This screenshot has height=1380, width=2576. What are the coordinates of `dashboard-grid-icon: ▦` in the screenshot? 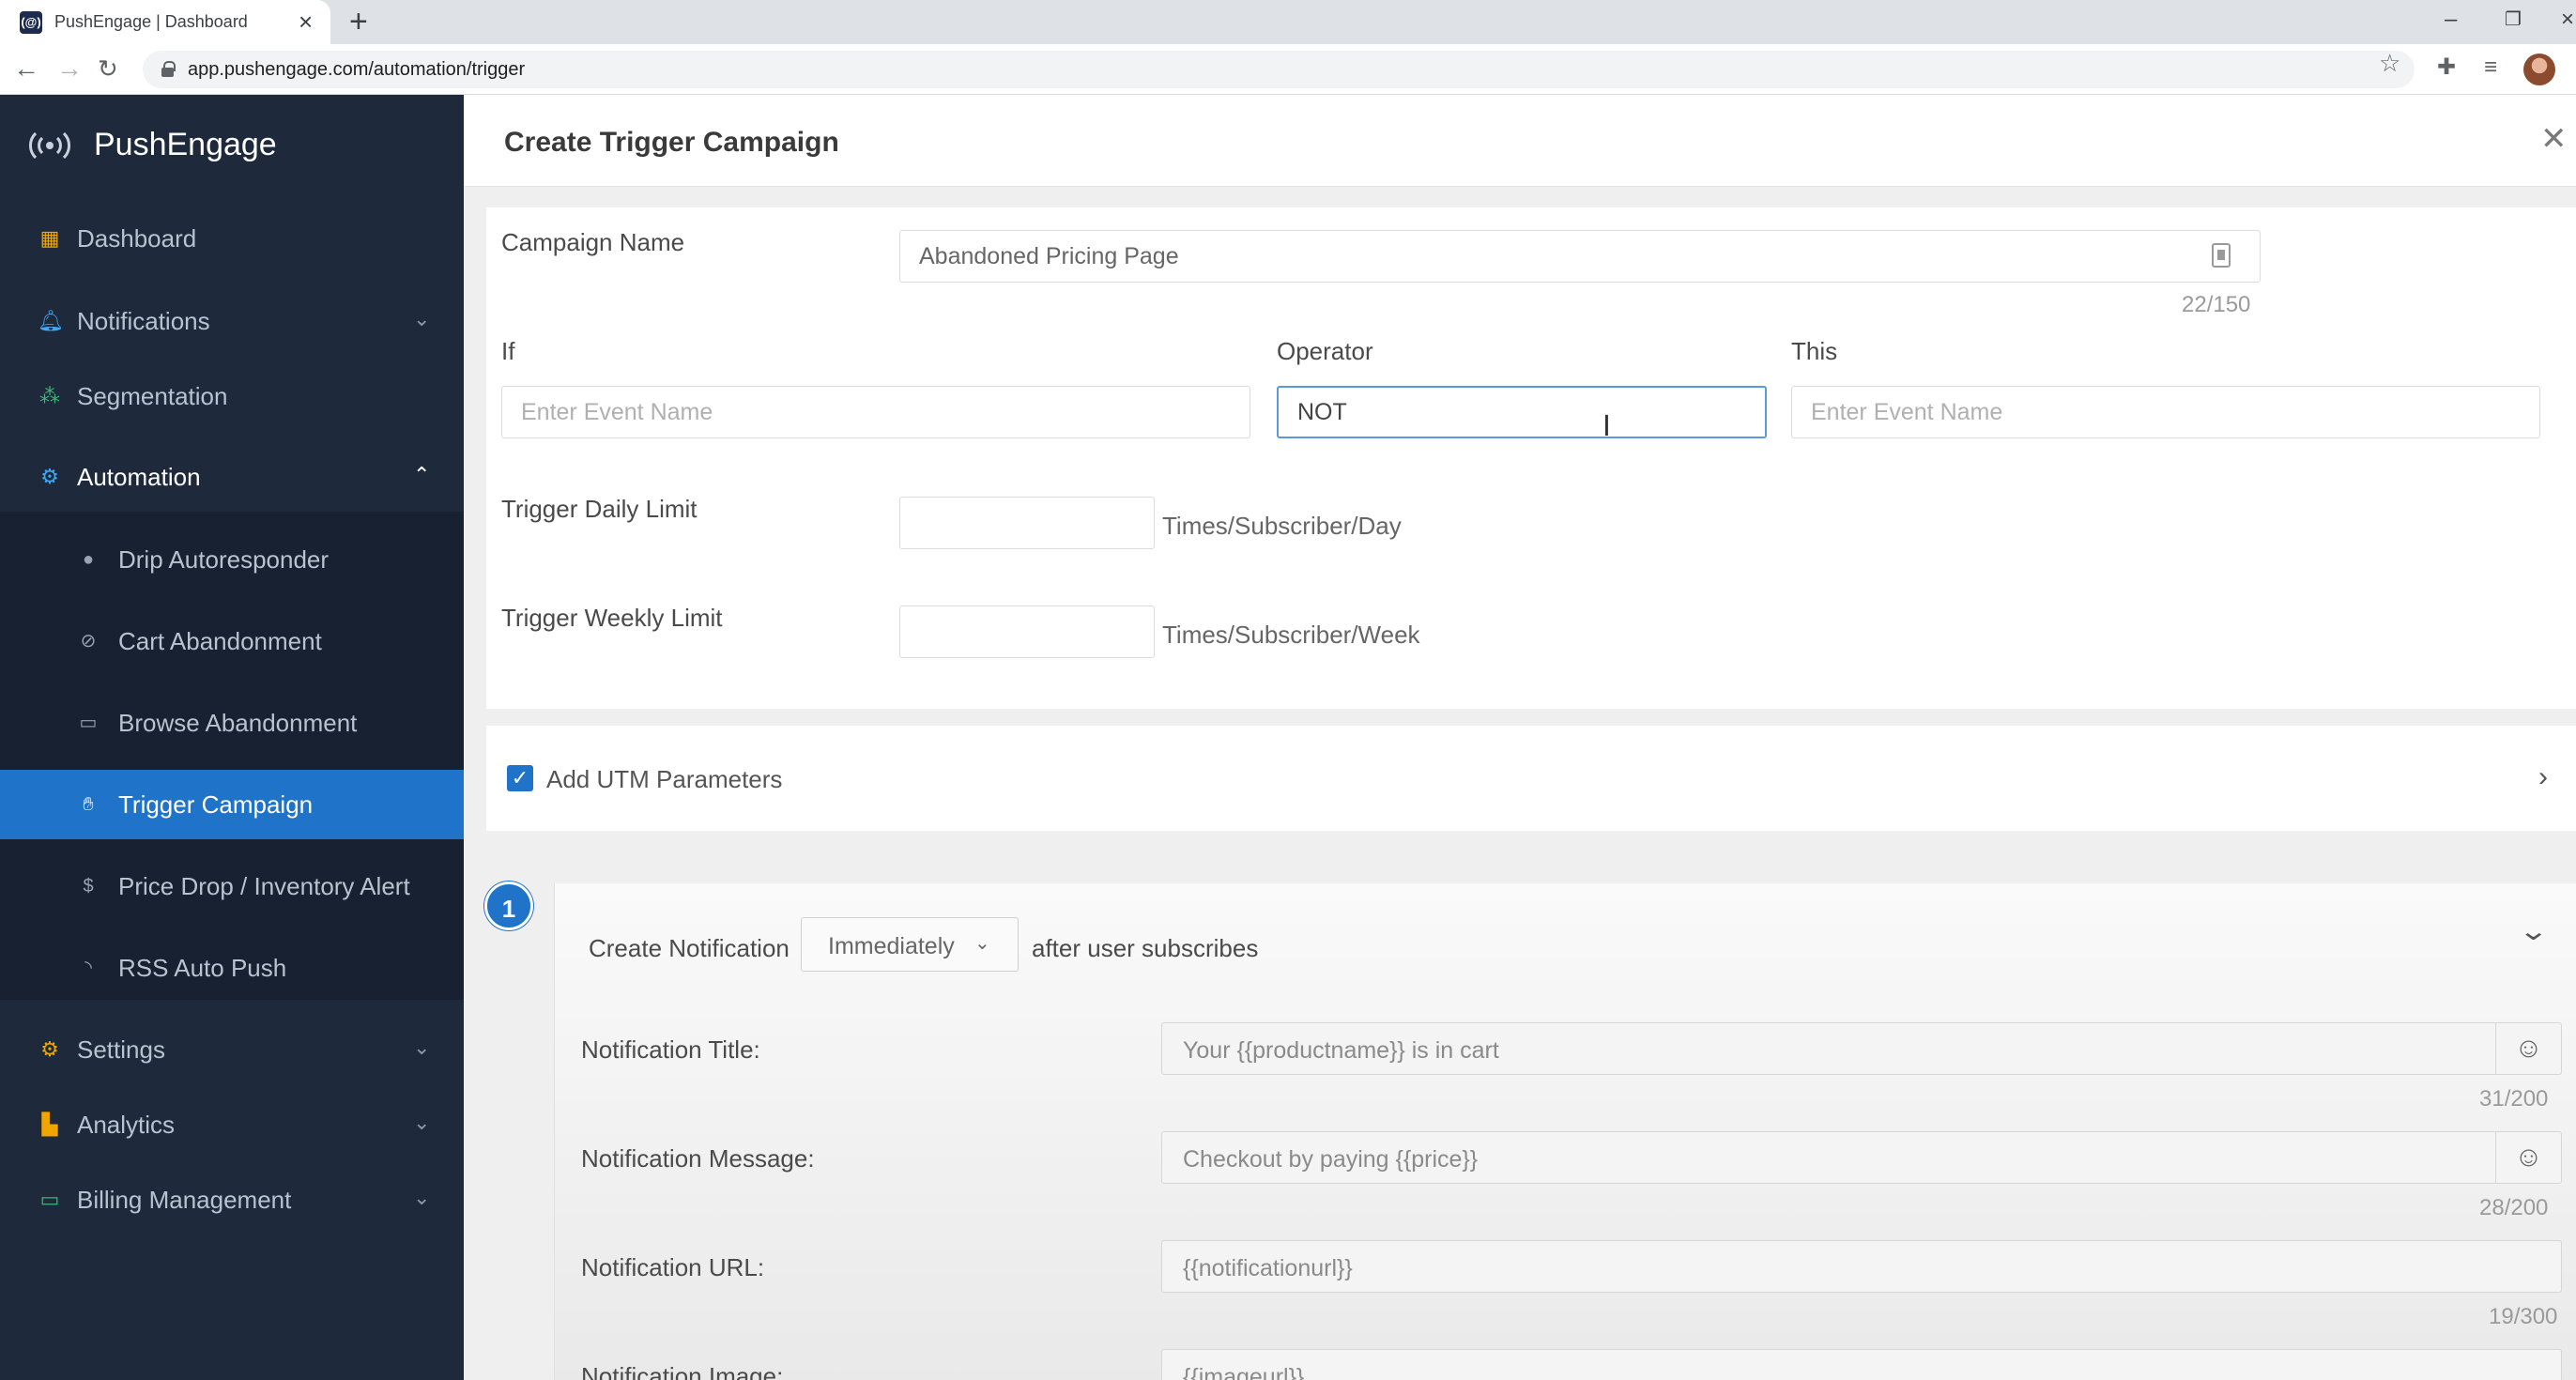 It's located at (49, 238).